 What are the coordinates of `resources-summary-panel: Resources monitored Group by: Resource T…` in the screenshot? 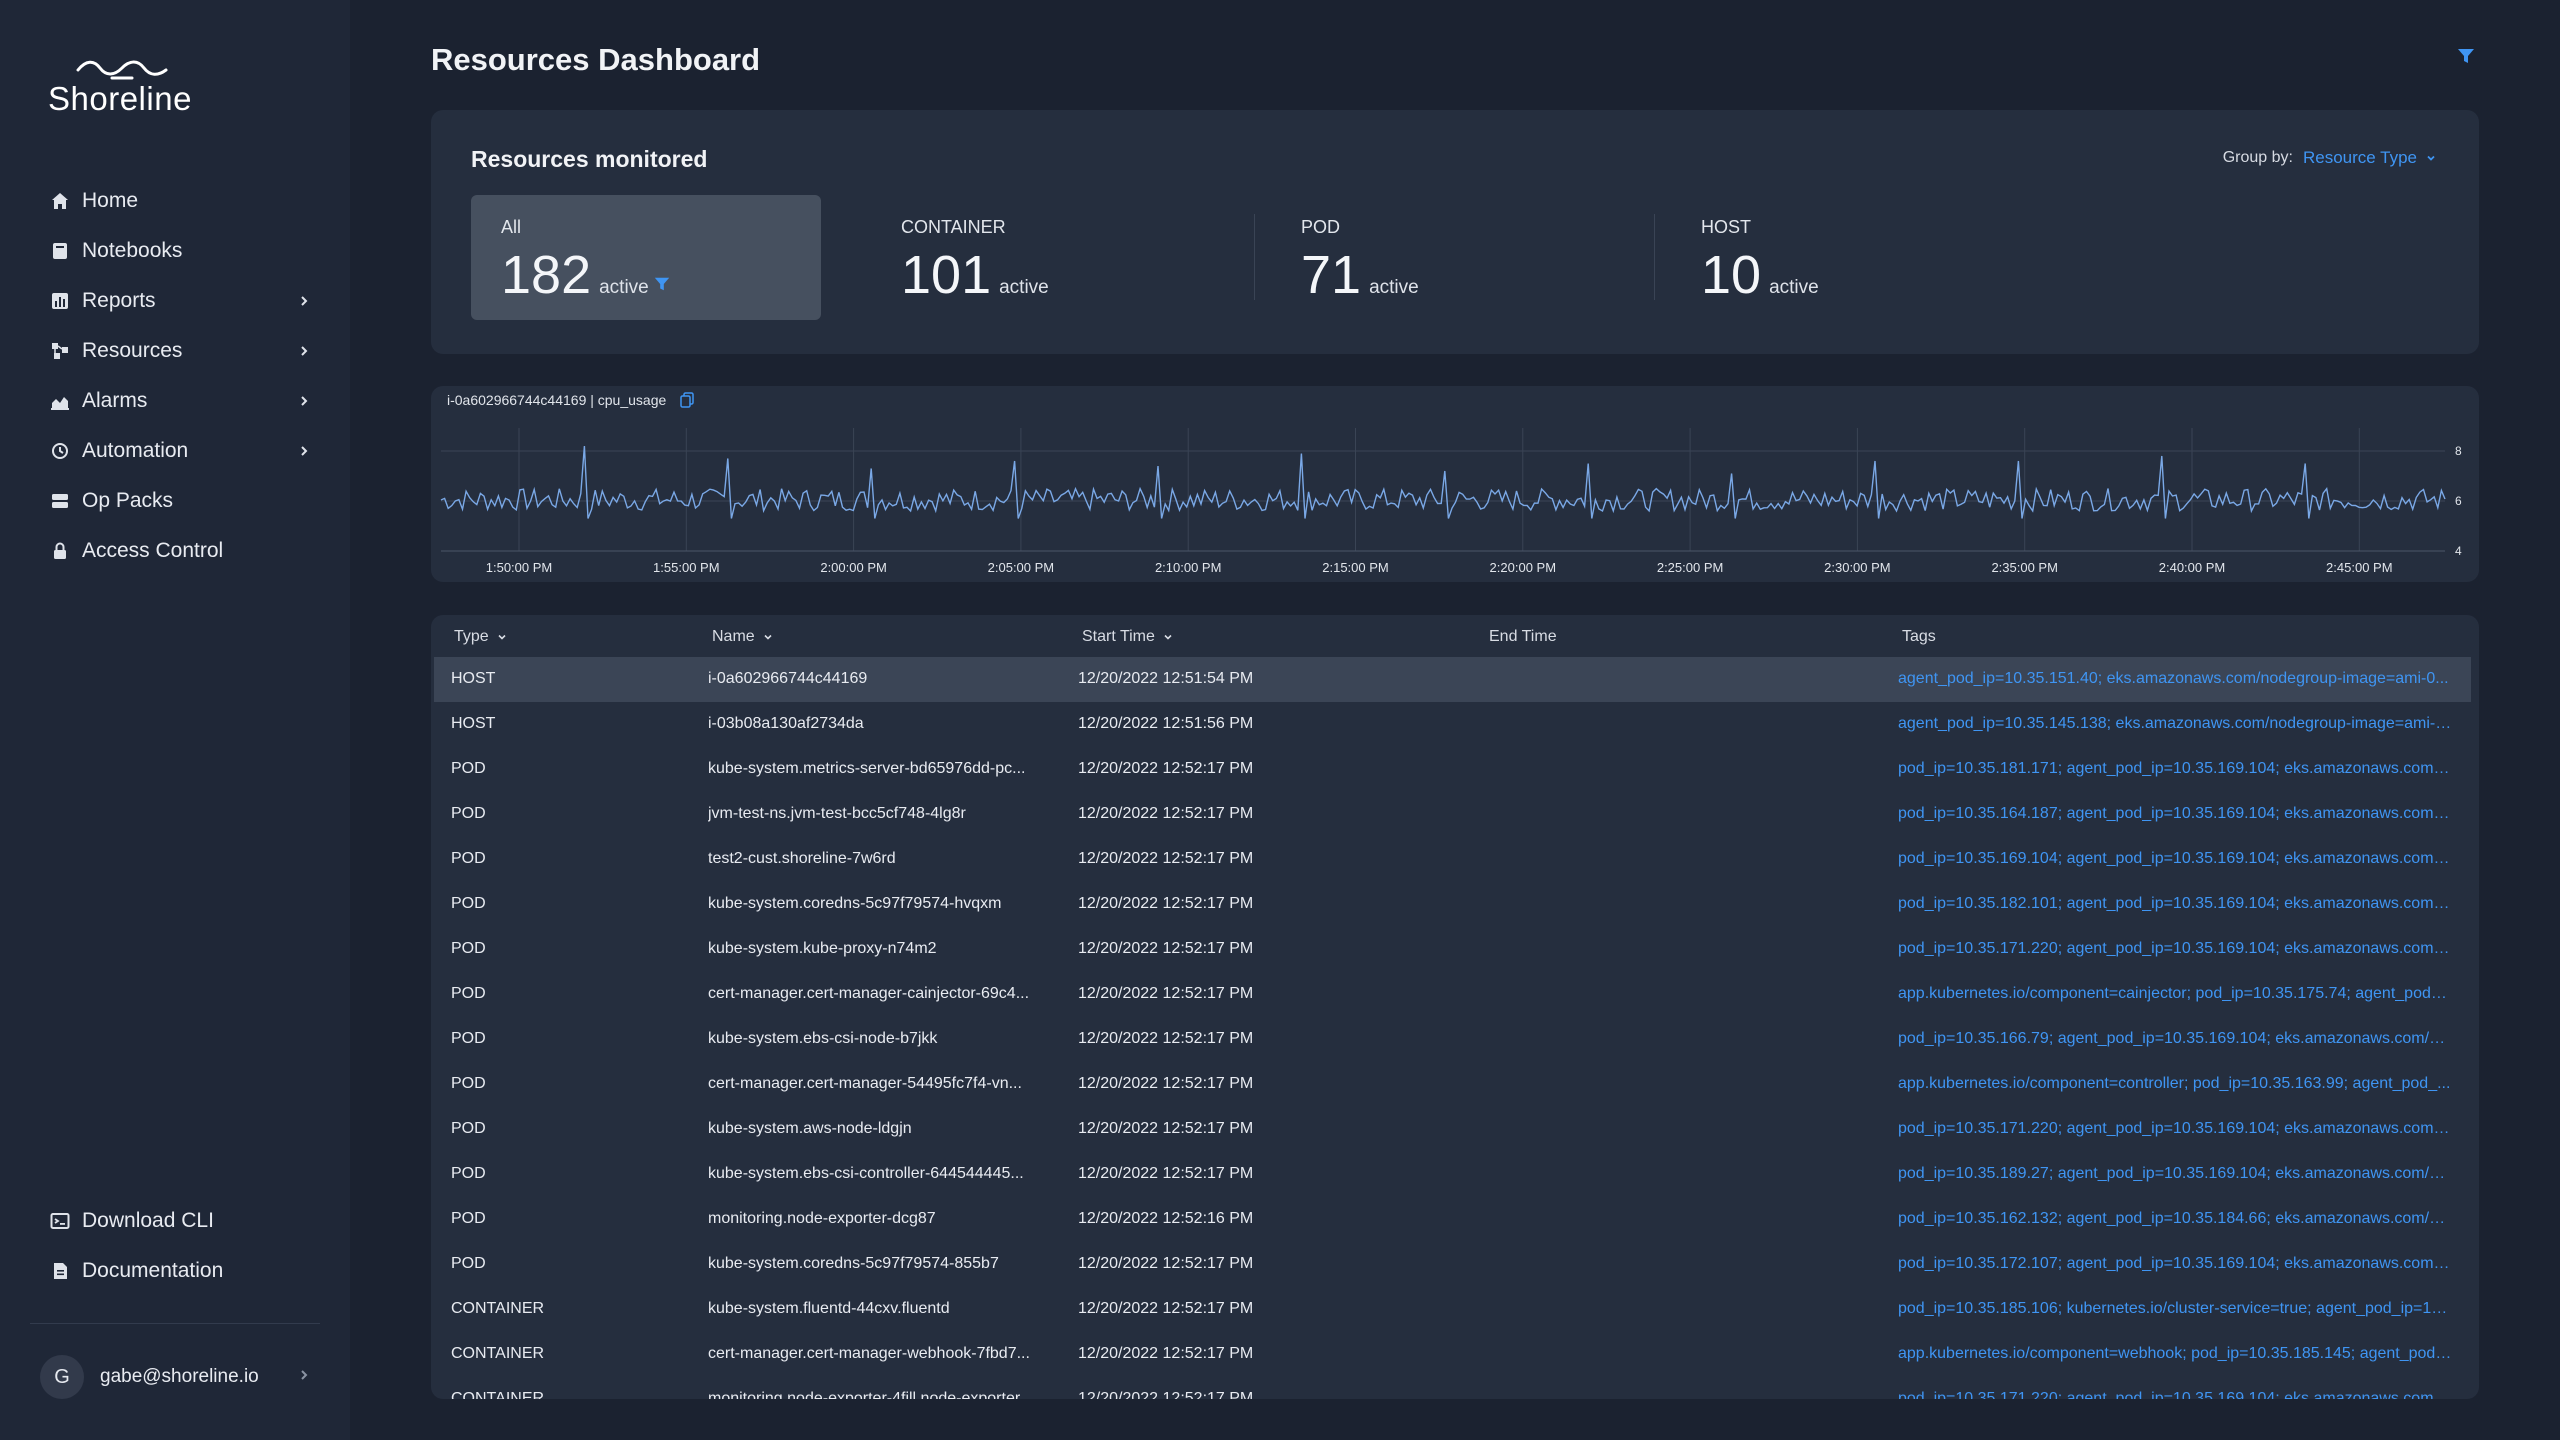 It's located at (1455, 232).